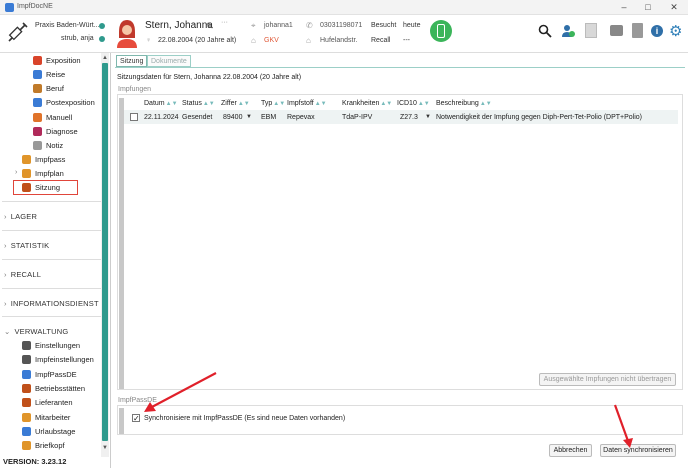  I want to click on phone-icon: ✆, so click(309, 25).